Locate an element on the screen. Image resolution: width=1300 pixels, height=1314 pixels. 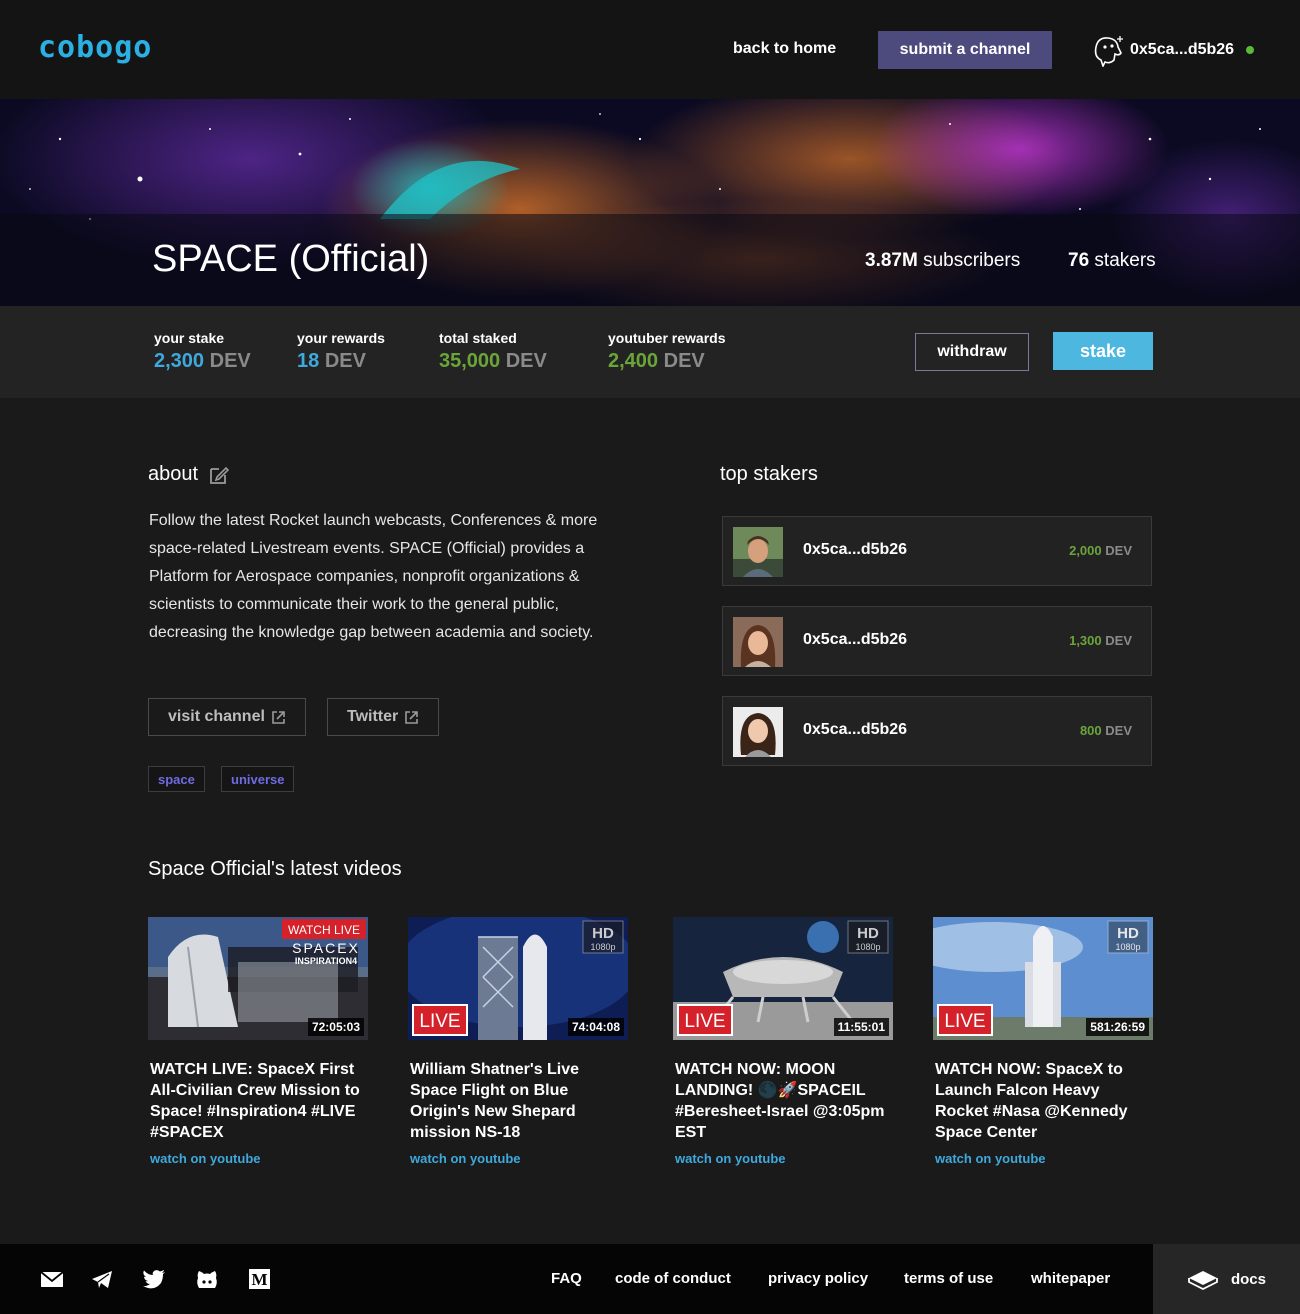
cobogo-logo: cobogo is located at coordinates (95, 47).